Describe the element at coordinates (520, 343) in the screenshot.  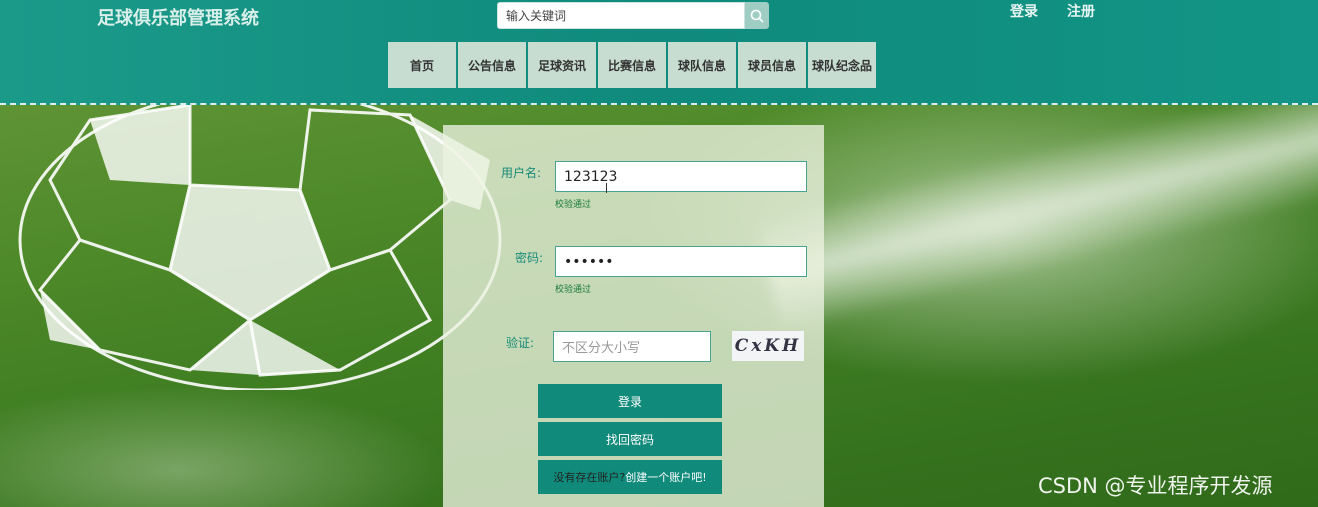
I see `captcha-label: 验证:` at that location.